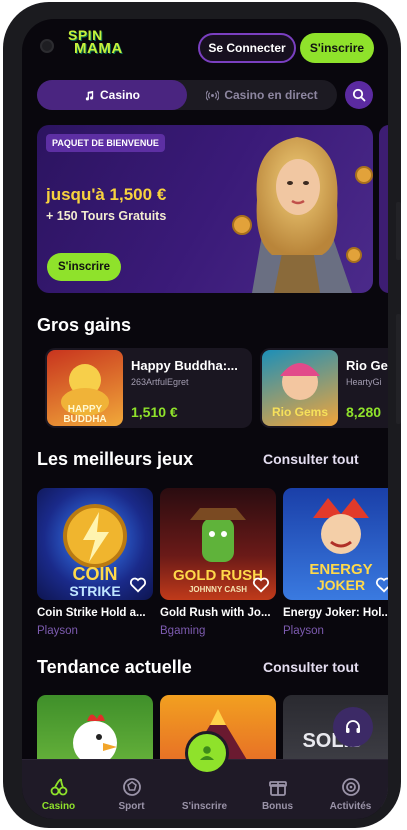 The height and width of the screenshot is (830, 407). I want to click on trending-see-all-link: Consulter tout, so click(311, 667).